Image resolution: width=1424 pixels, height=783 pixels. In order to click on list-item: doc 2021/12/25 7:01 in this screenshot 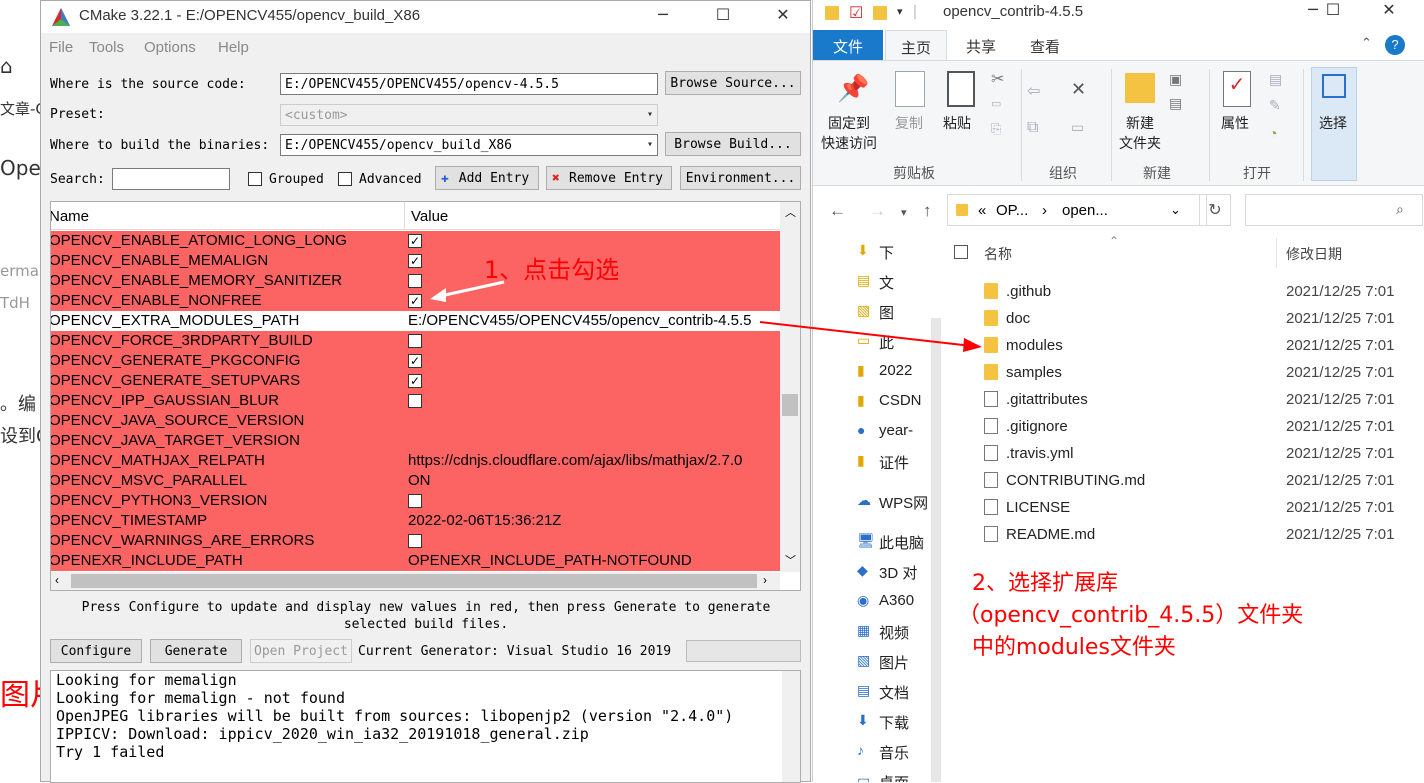, I will do `click(1184, 318)`.